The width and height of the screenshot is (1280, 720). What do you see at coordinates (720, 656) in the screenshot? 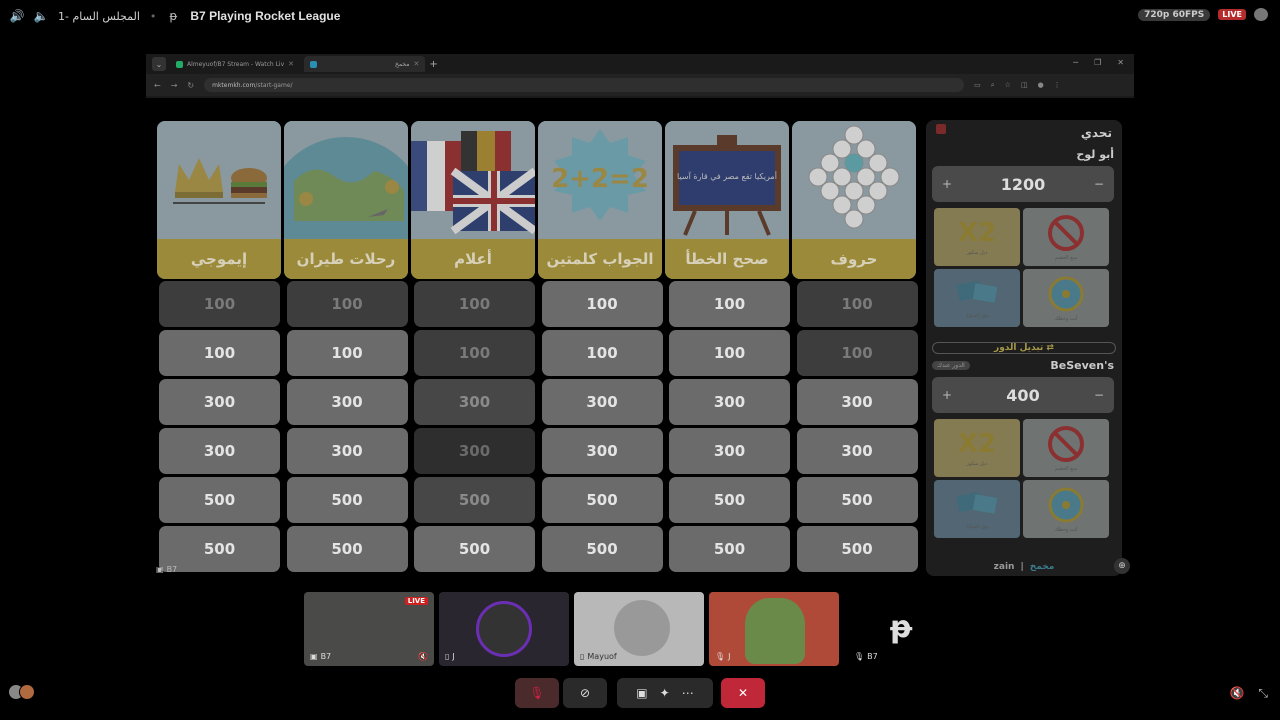
I see `muted-mic-icon: 🎙` at bounding box center [720, 656].